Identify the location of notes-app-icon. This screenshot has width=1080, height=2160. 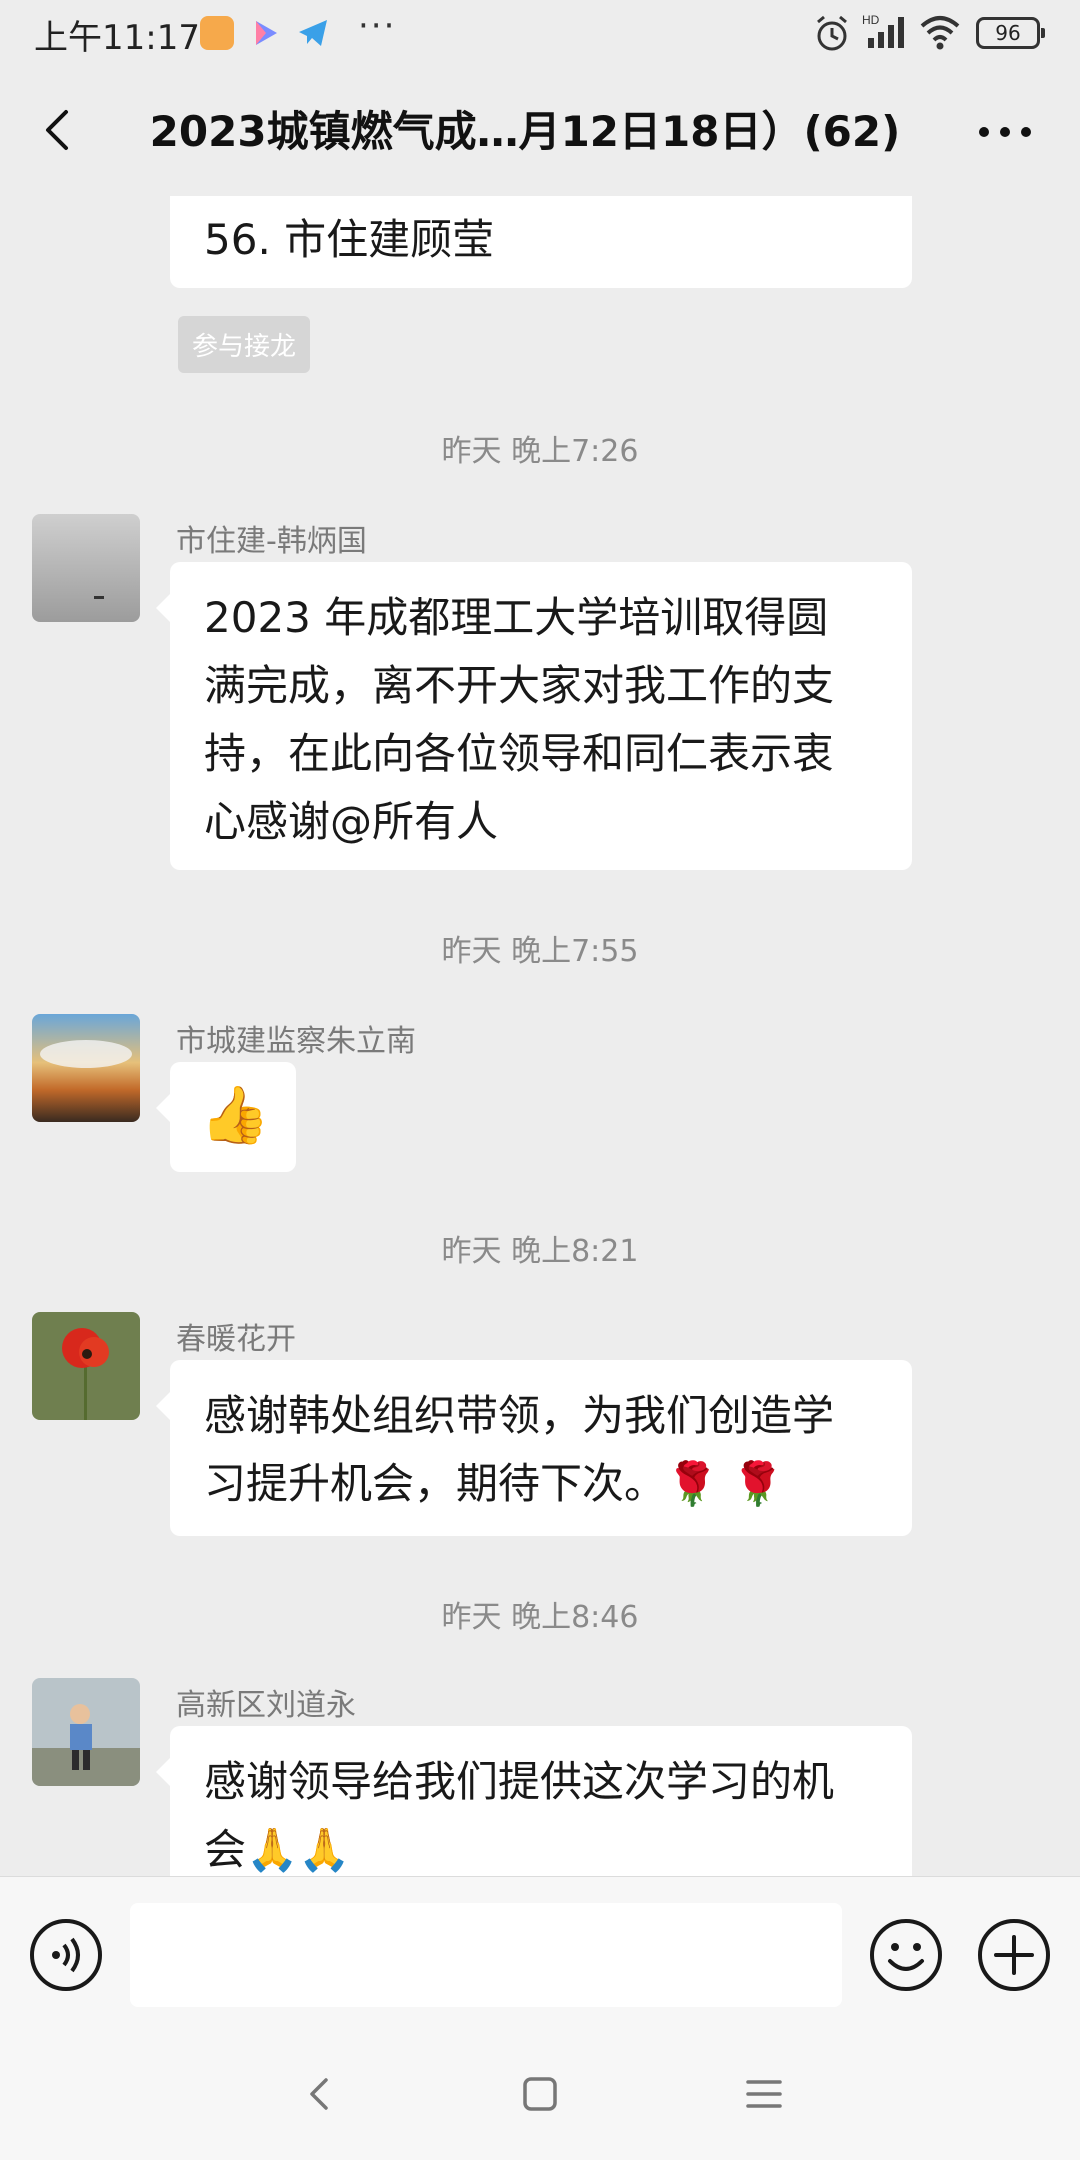
(217, 33).